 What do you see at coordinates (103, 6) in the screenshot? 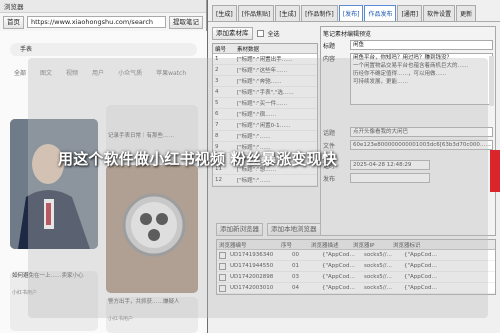
I see `browser-titlebar: 浏览器` at bounding box center [103, 6].